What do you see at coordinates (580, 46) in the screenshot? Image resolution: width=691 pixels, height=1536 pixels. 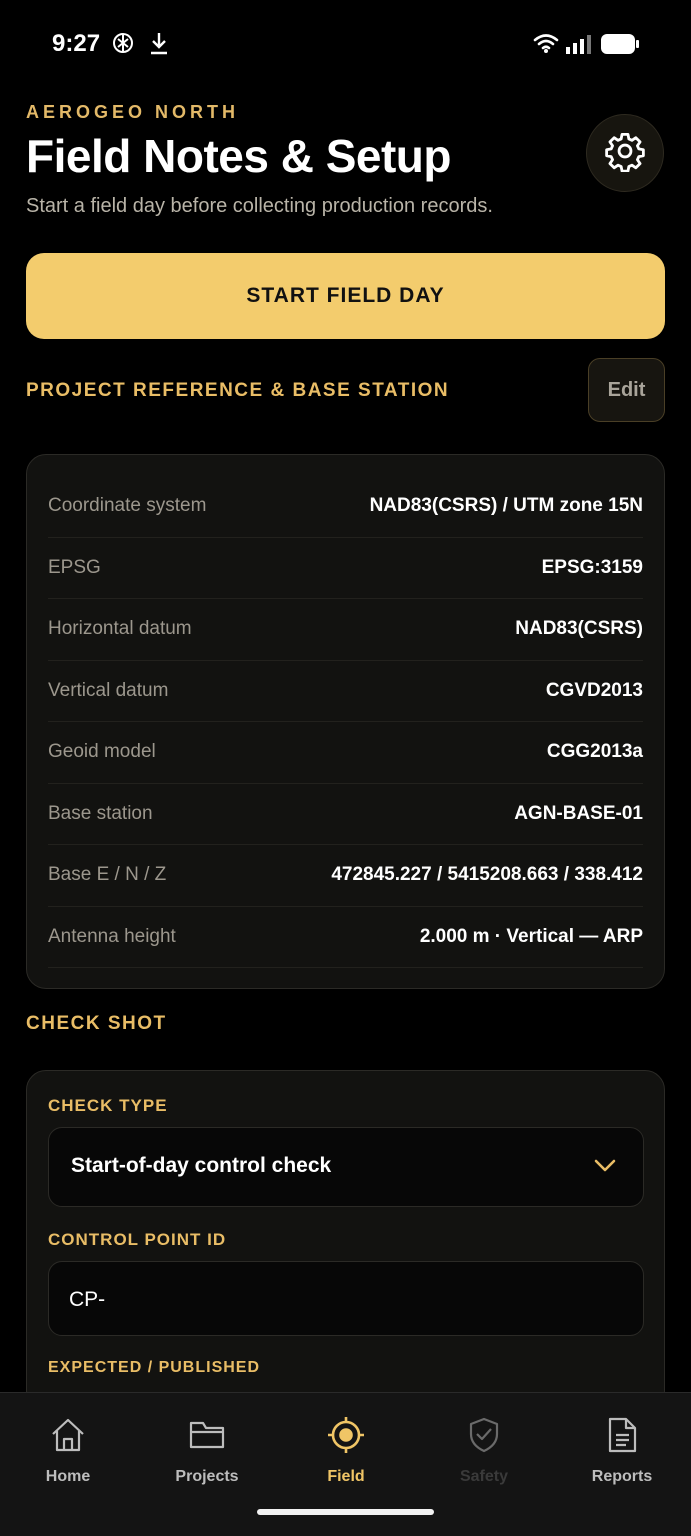 I see `signal-icon` at bounding box center [580, 46].